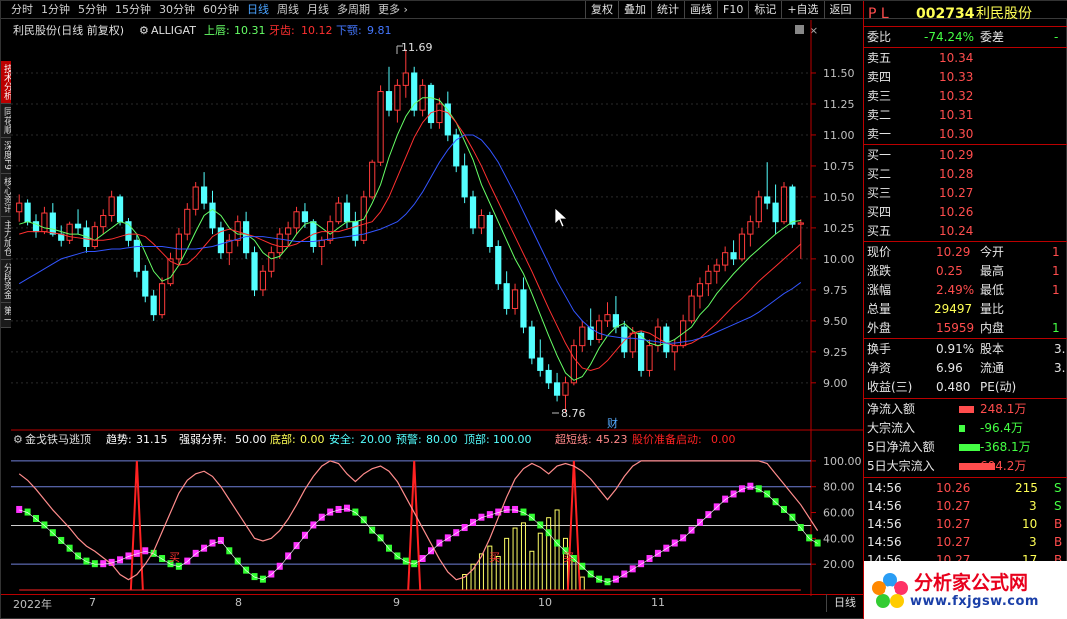 The width and height of the screenshot is (1067, 619). Describe the element at coordinates (92, 10) in the screenshot. I see `period-tab-2: 5分钟` at that location.